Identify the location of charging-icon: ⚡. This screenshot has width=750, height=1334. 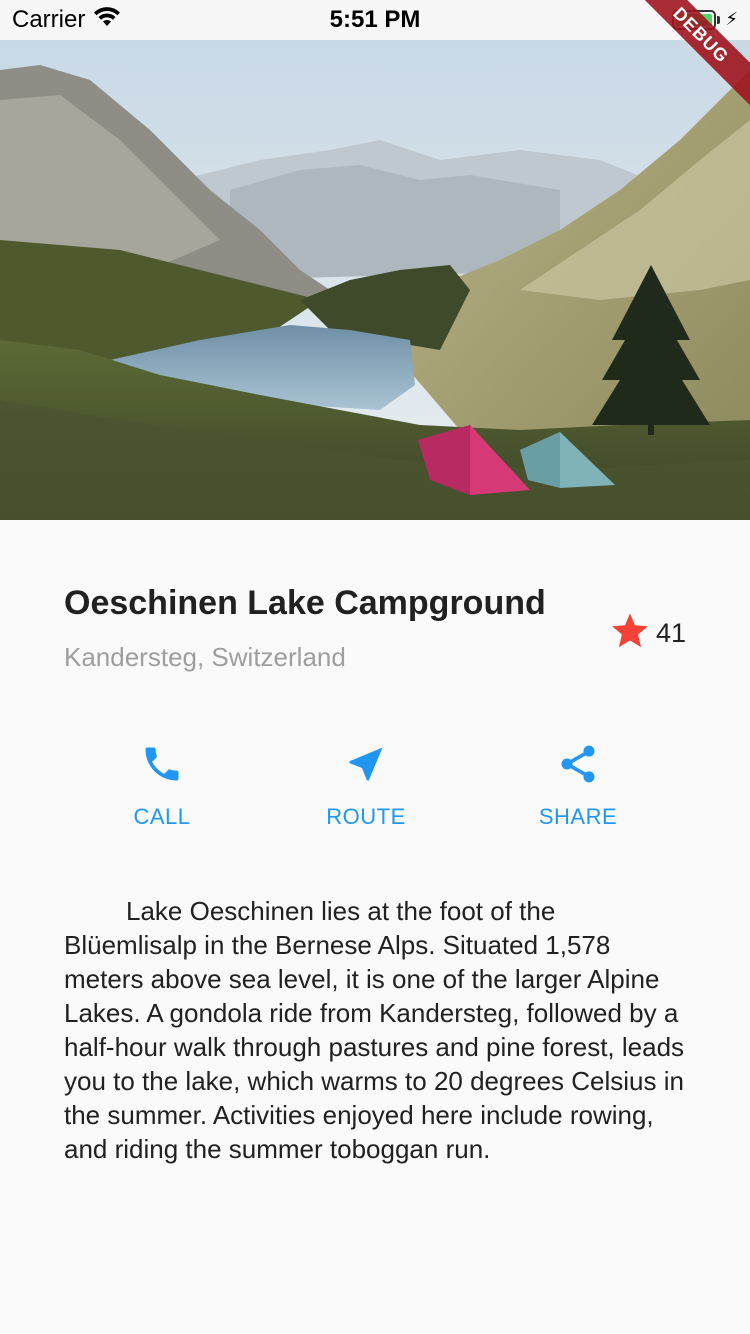
(731, 19).